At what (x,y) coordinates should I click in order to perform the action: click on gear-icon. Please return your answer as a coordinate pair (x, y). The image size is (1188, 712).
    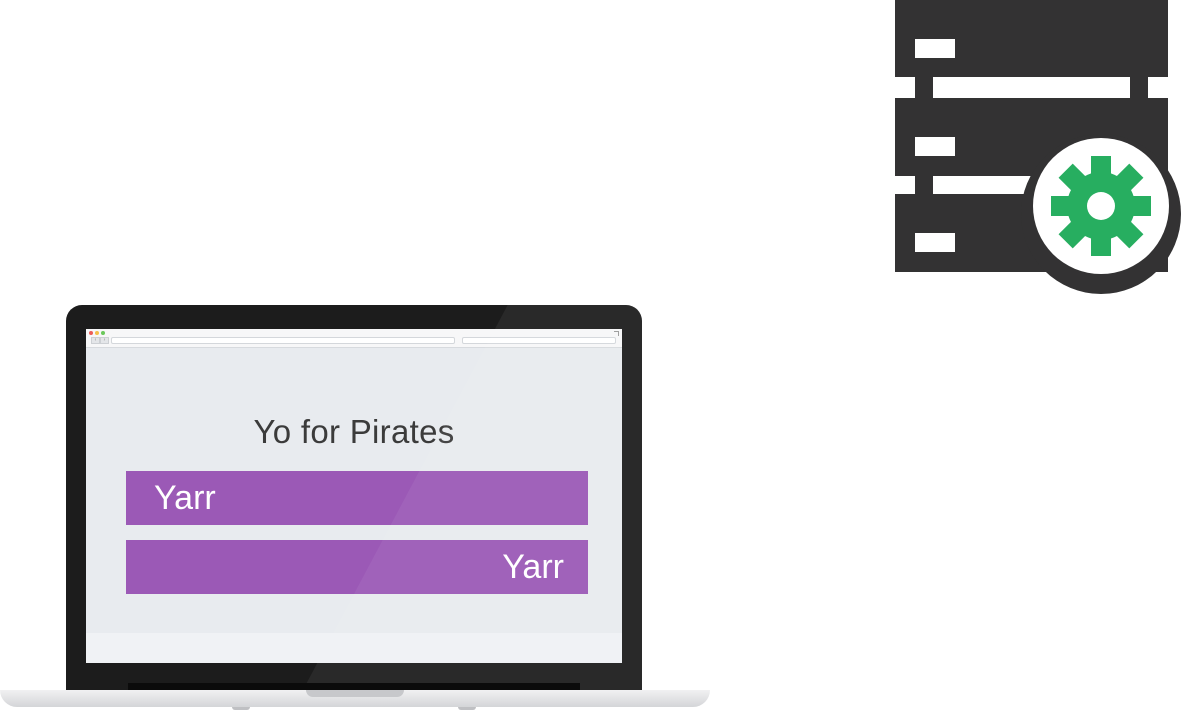
    Looking at the image, I should click on (1101, 206).